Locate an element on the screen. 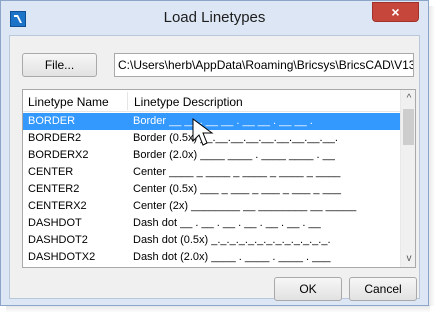  scroll-up-arrow-icon: ^ is located at coordinates (408, 98).